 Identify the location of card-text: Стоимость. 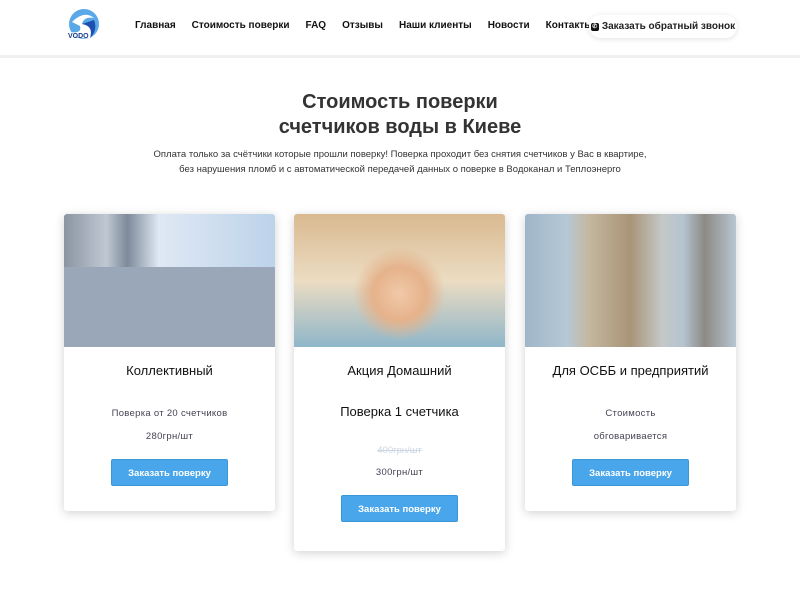
(630, 413).